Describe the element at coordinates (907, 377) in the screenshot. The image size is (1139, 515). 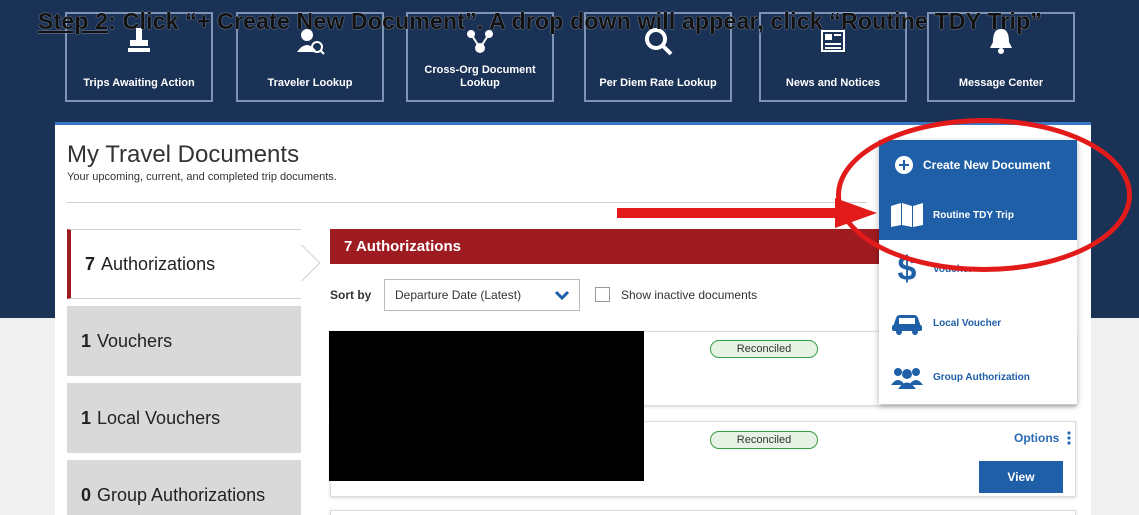
I see `group-icon` at that location.